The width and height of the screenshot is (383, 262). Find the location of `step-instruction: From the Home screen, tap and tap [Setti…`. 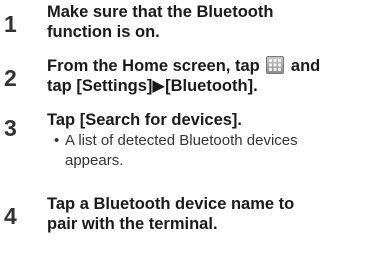

step-instruction: From the Home screen, tap and tap [Setti… is located at coordinates (212, 76).